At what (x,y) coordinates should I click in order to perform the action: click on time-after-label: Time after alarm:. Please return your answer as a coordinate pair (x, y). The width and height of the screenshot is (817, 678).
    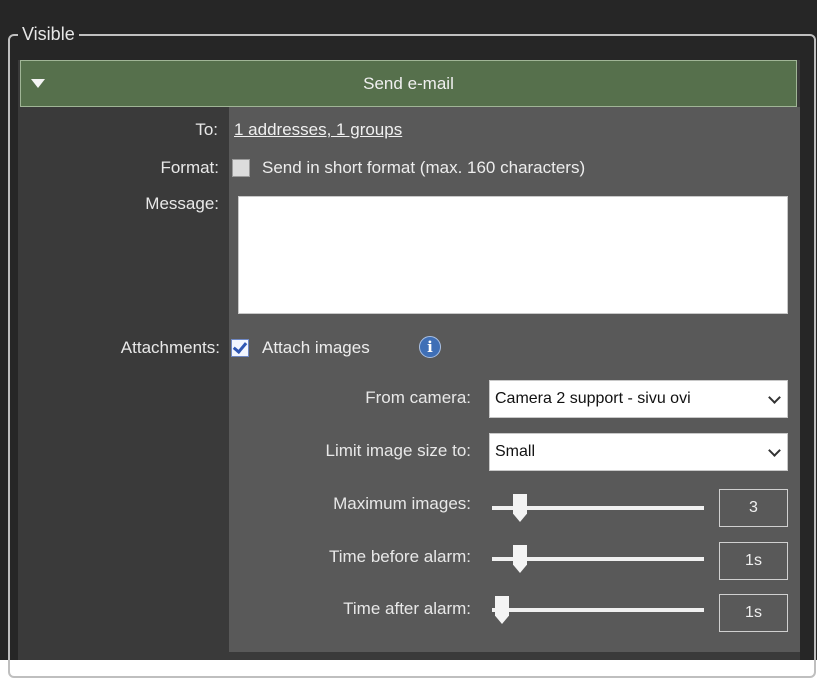
    Looking at the image, I should click on (407, 608).